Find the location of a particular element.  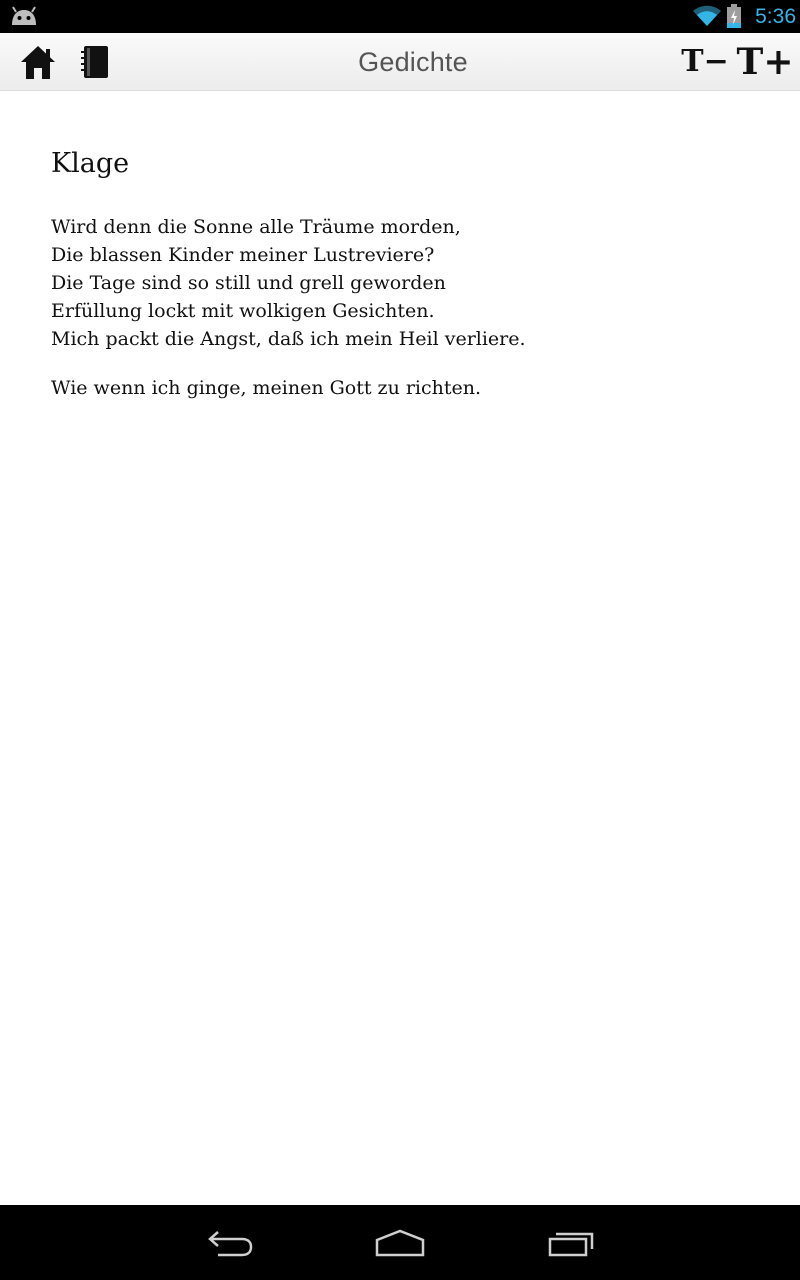

poem-line: Erfüllung lockt mit wolkigen Gesichten. is located at coordinates (243, 311).